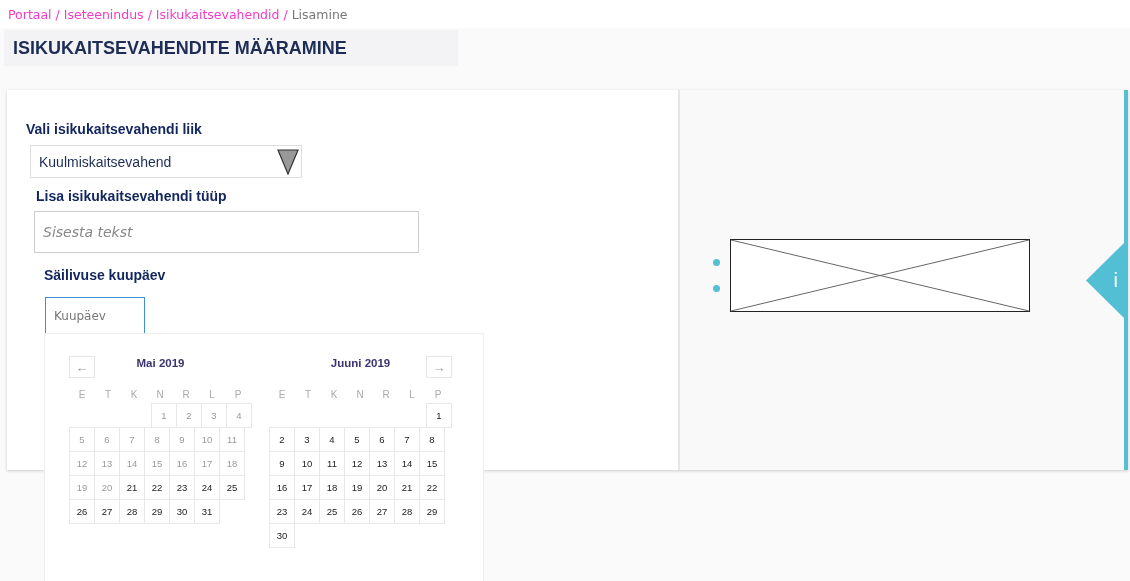  What do you see at coordinates (114, 129) in the screenshot?
I see `field-label: Vali isikukaitsevahendi liik` at bounding box center [114, 129].